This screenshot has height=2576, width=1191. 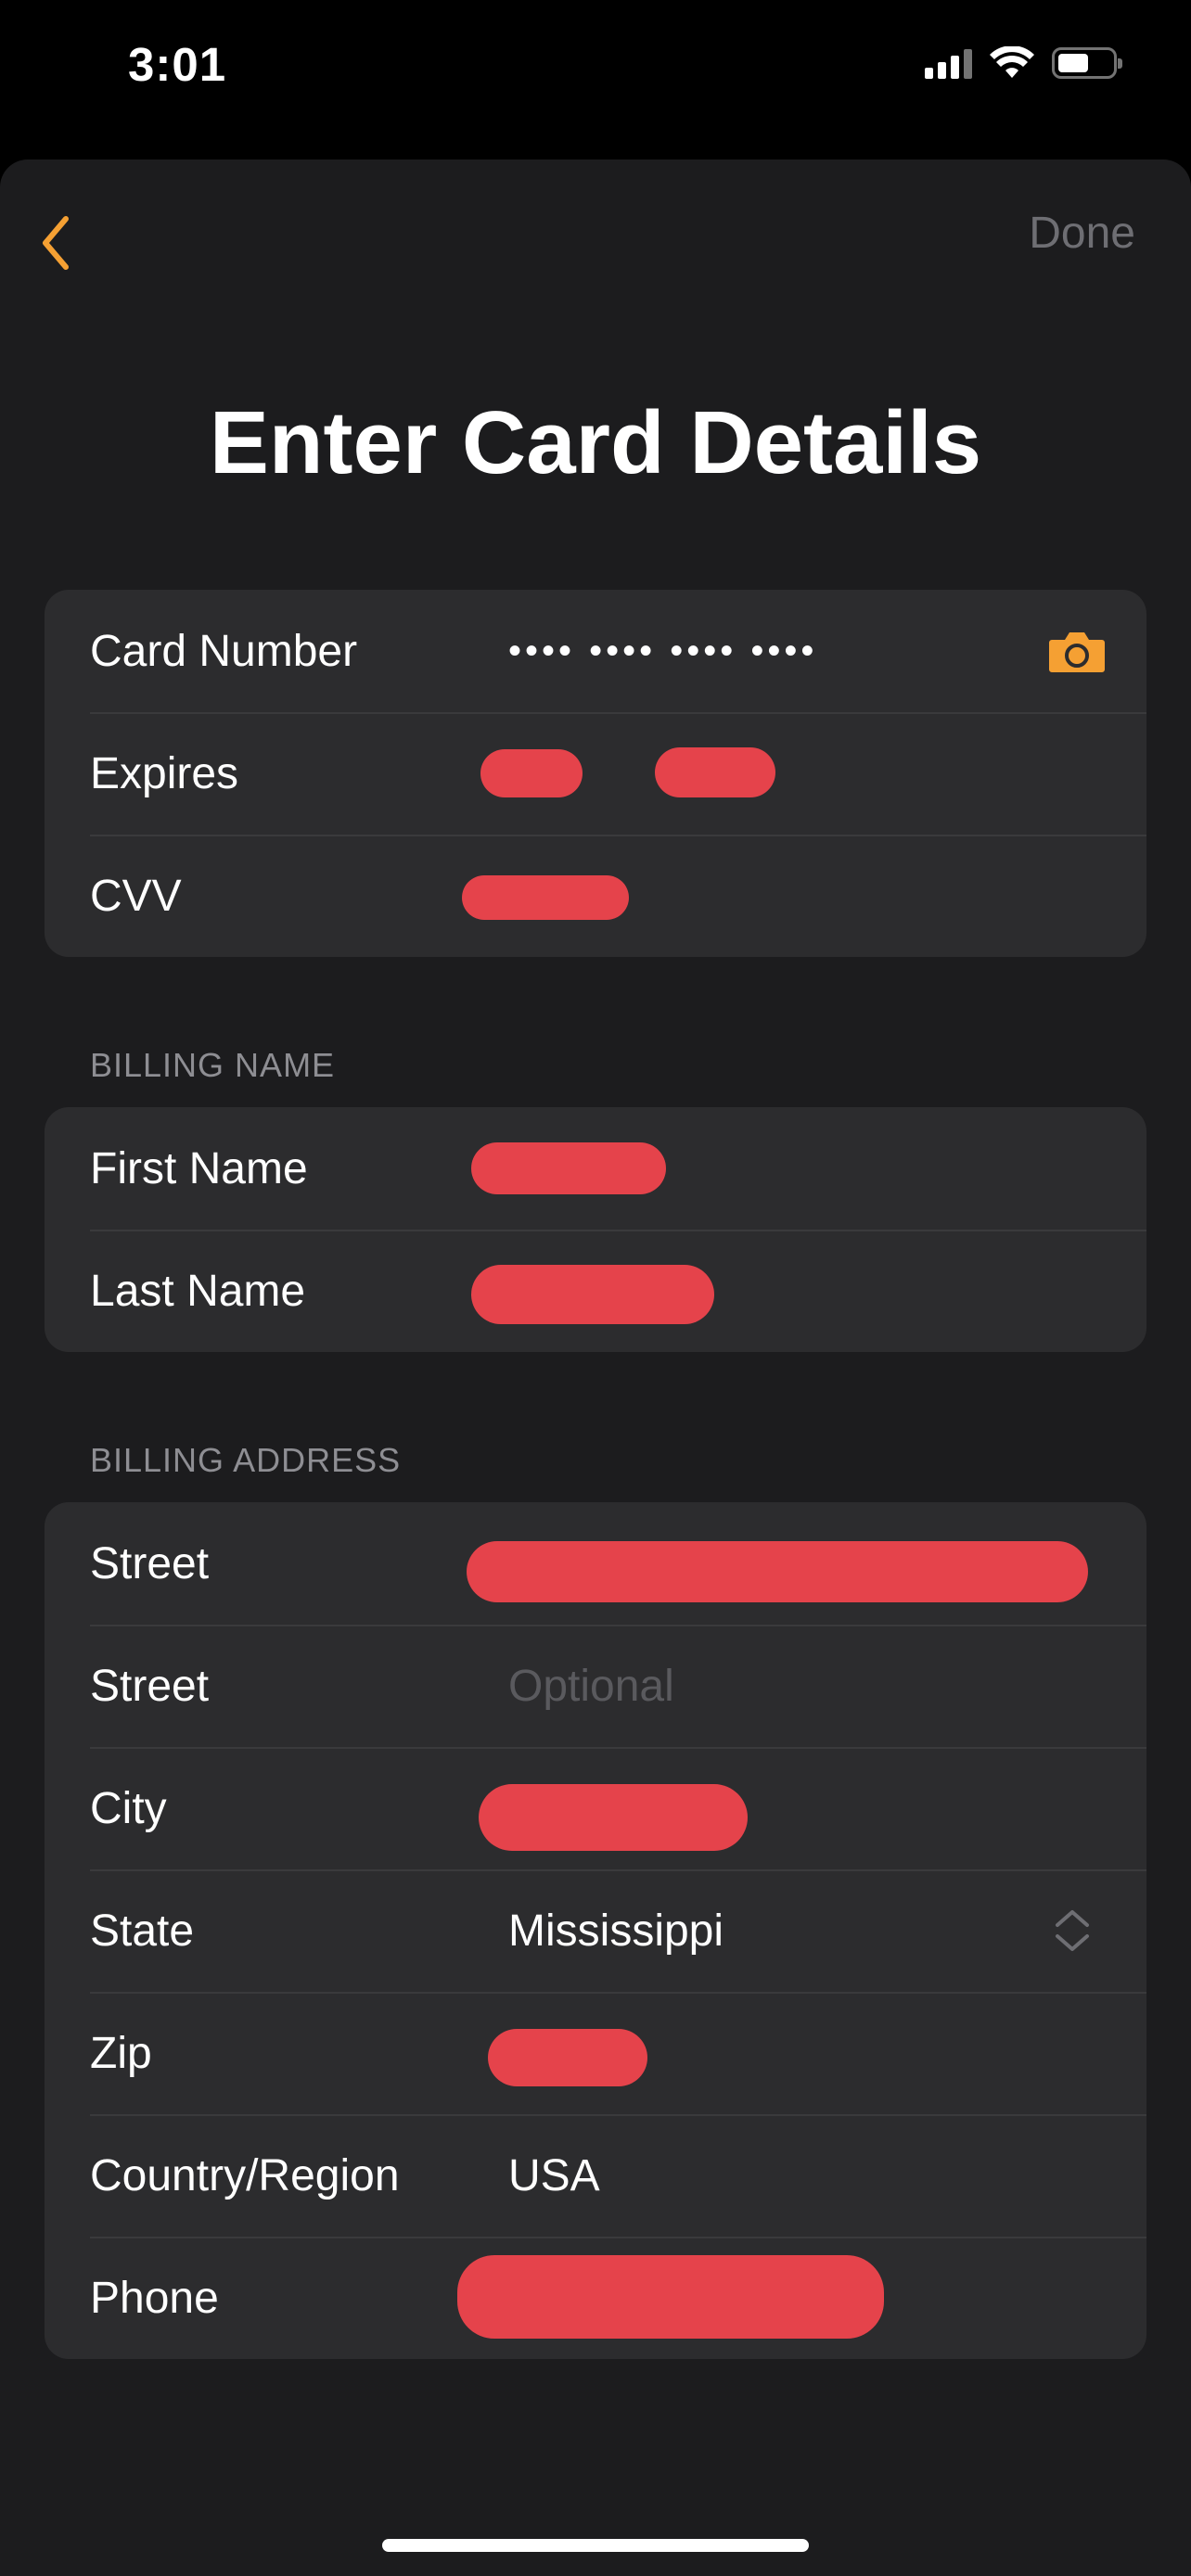 What do you see at coordinates (136, 896) in the screenshot?
I see `cvv-label: CVV` at bounding box center [136, 896].